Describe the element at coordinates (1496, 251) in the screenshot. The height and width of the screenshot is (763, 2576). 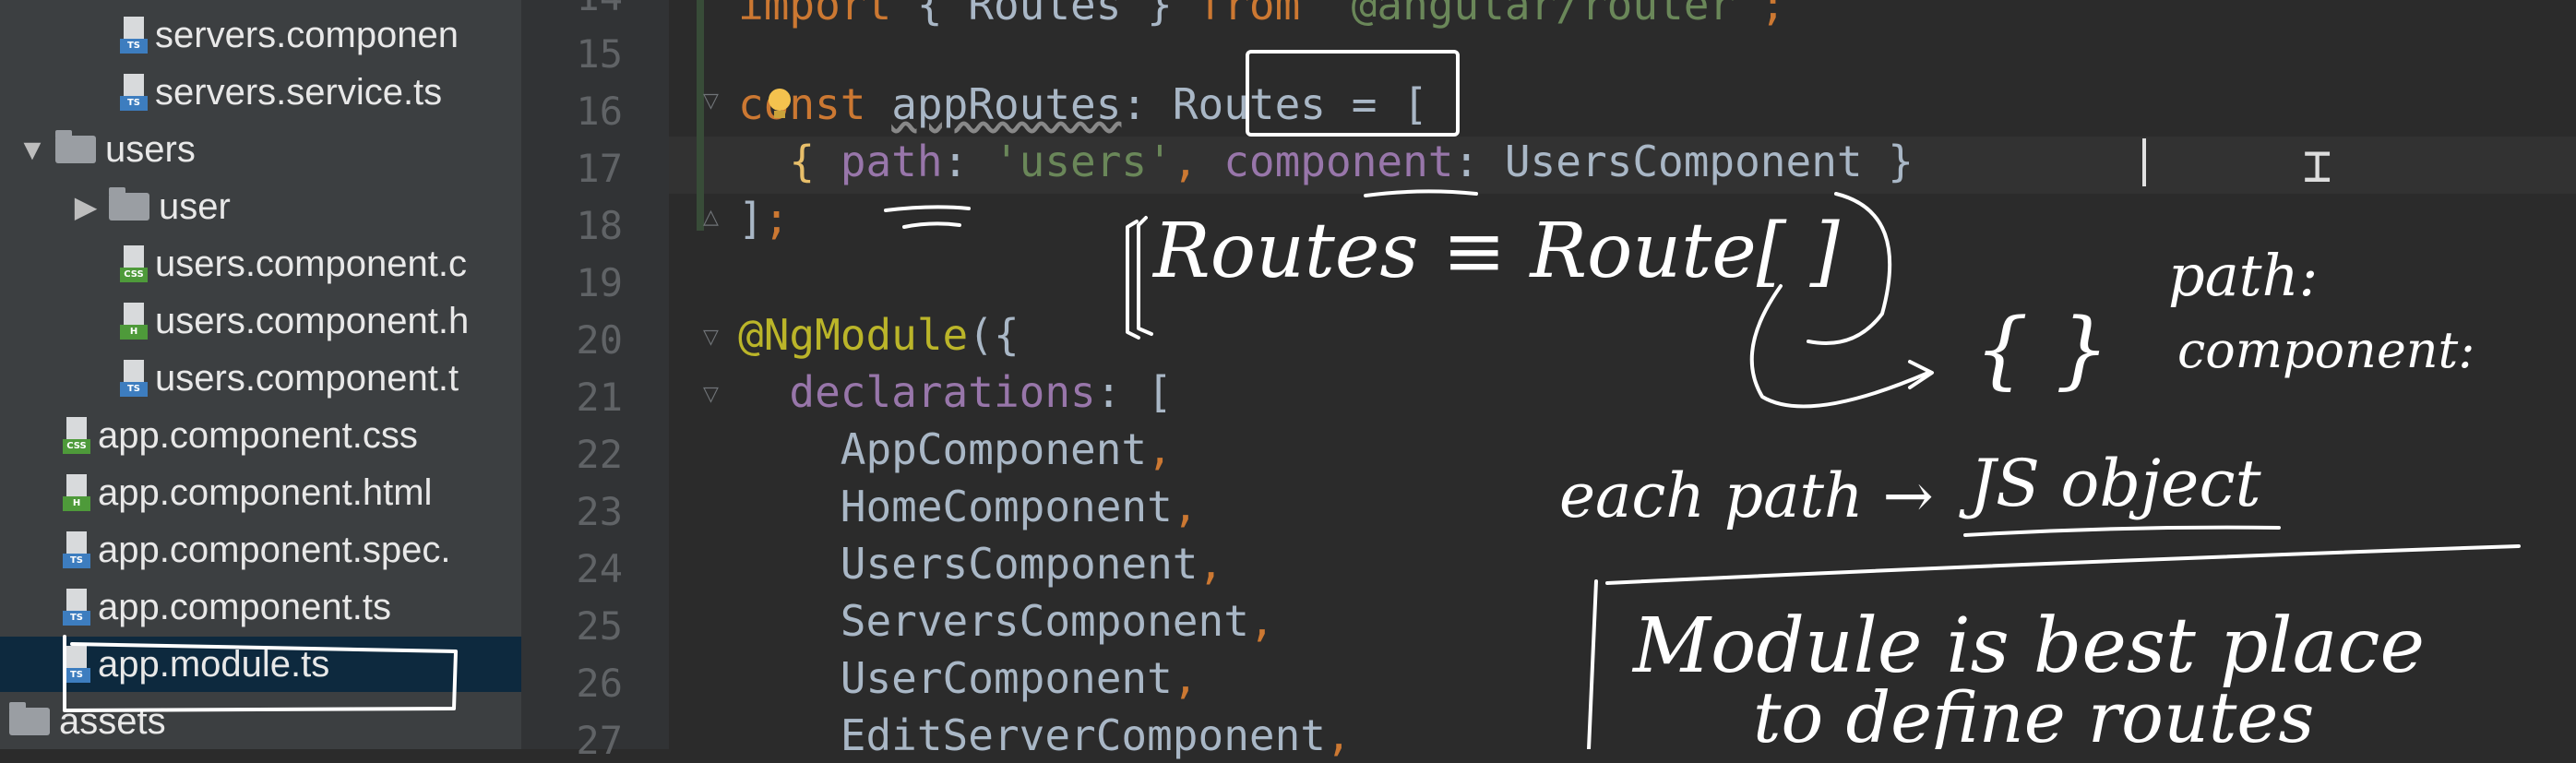
I see `note-routes-equiv: Routes ≡ Route[ ]` at that location.